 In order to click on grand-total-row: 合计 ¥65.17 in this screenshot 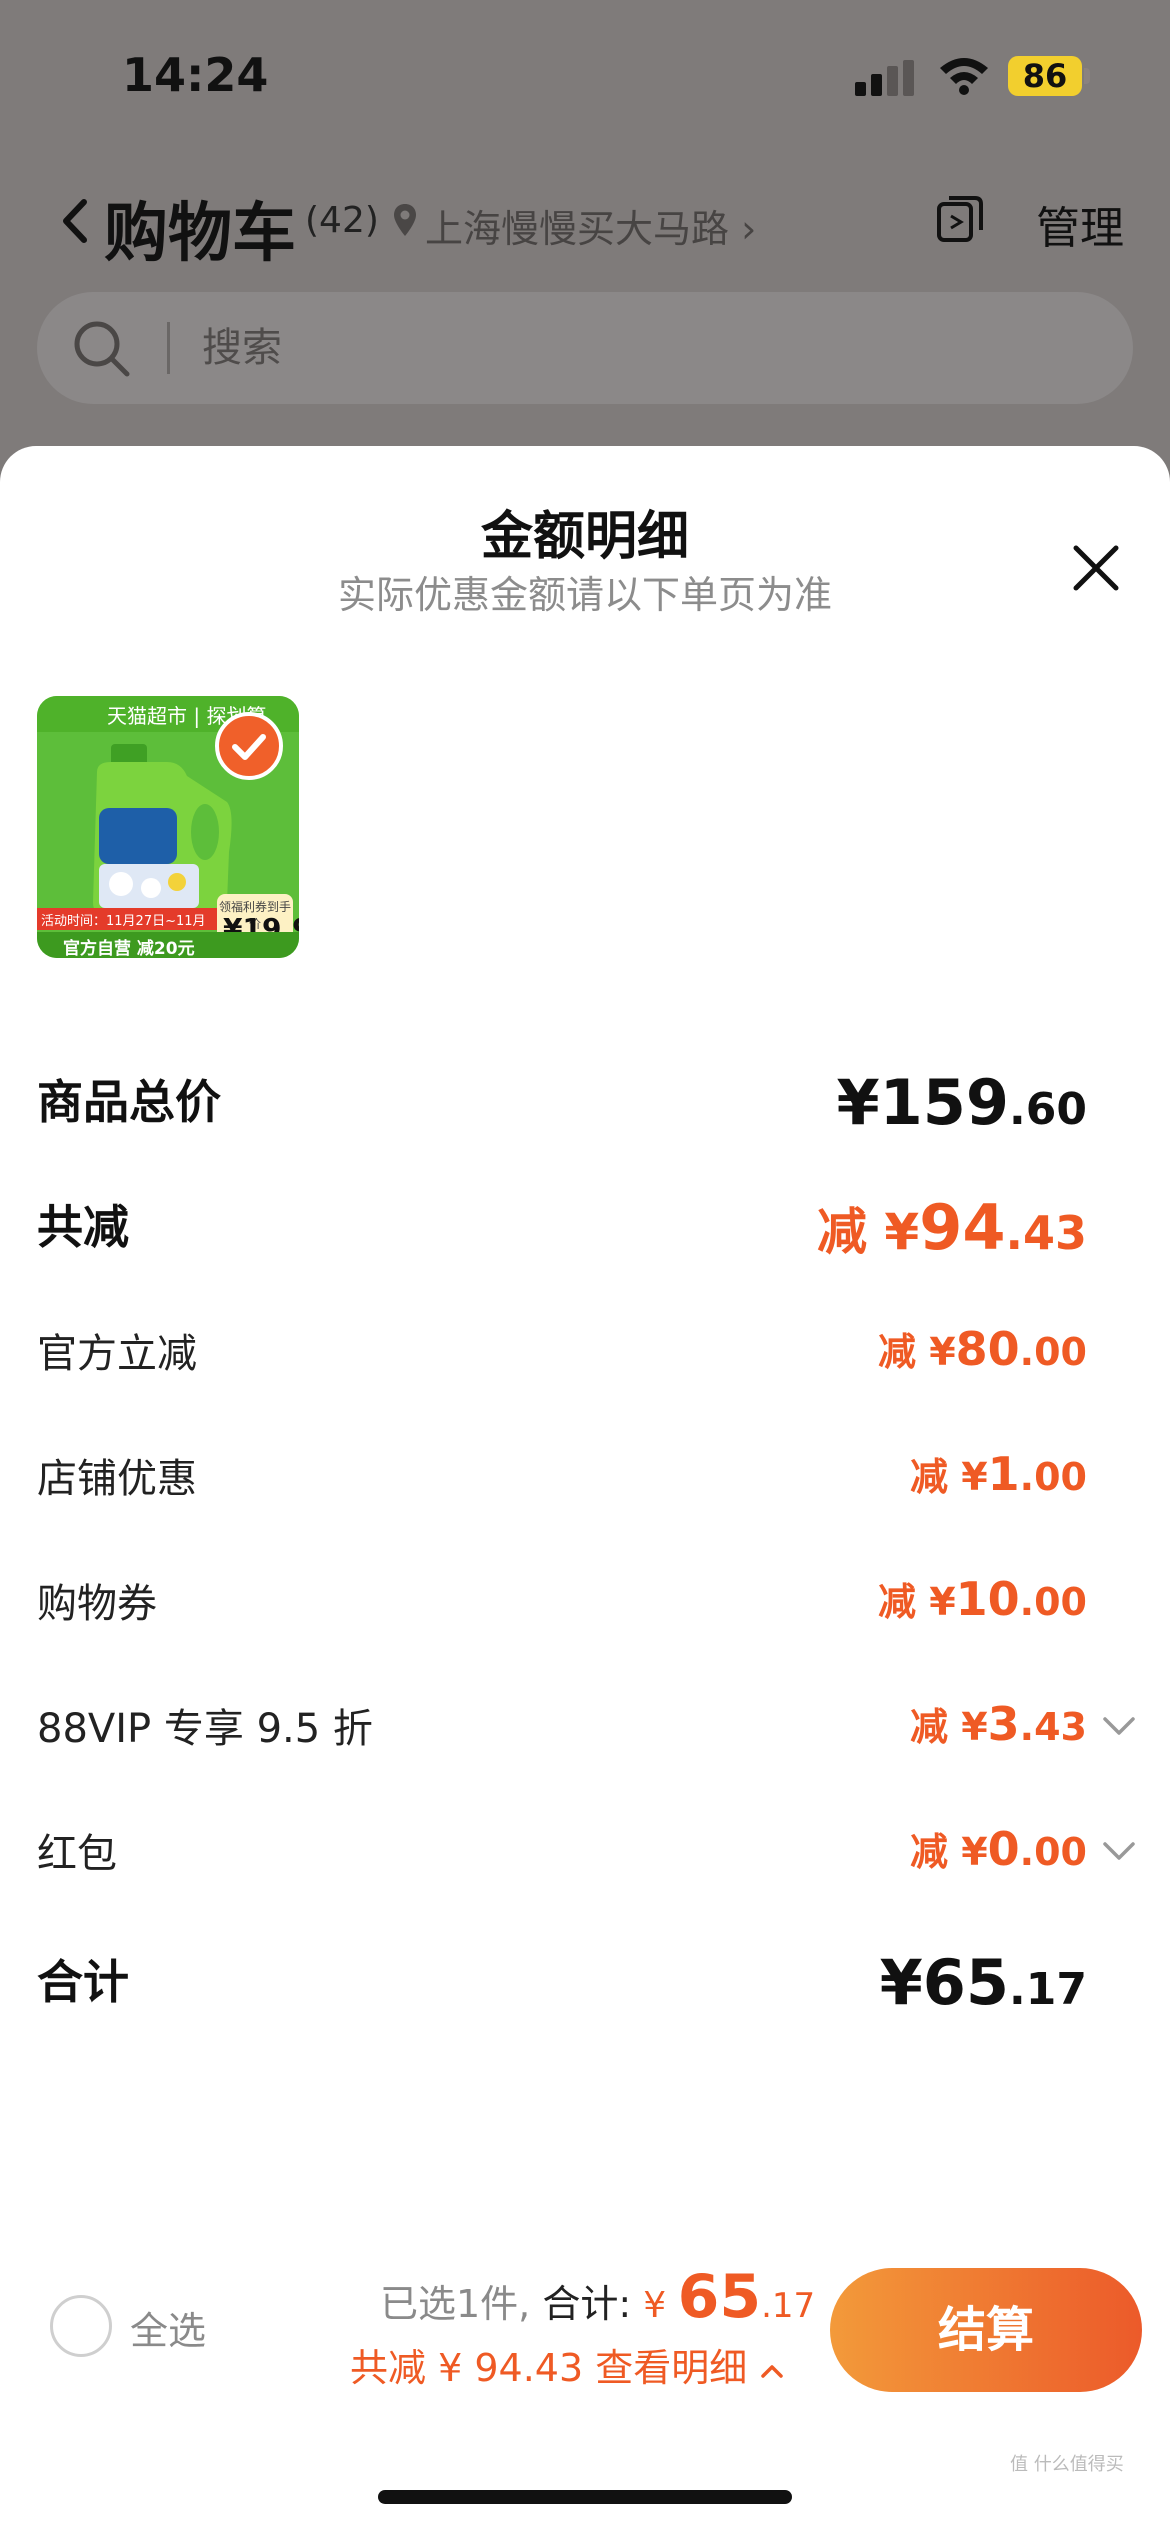, I will do `click(587, 1986)`.